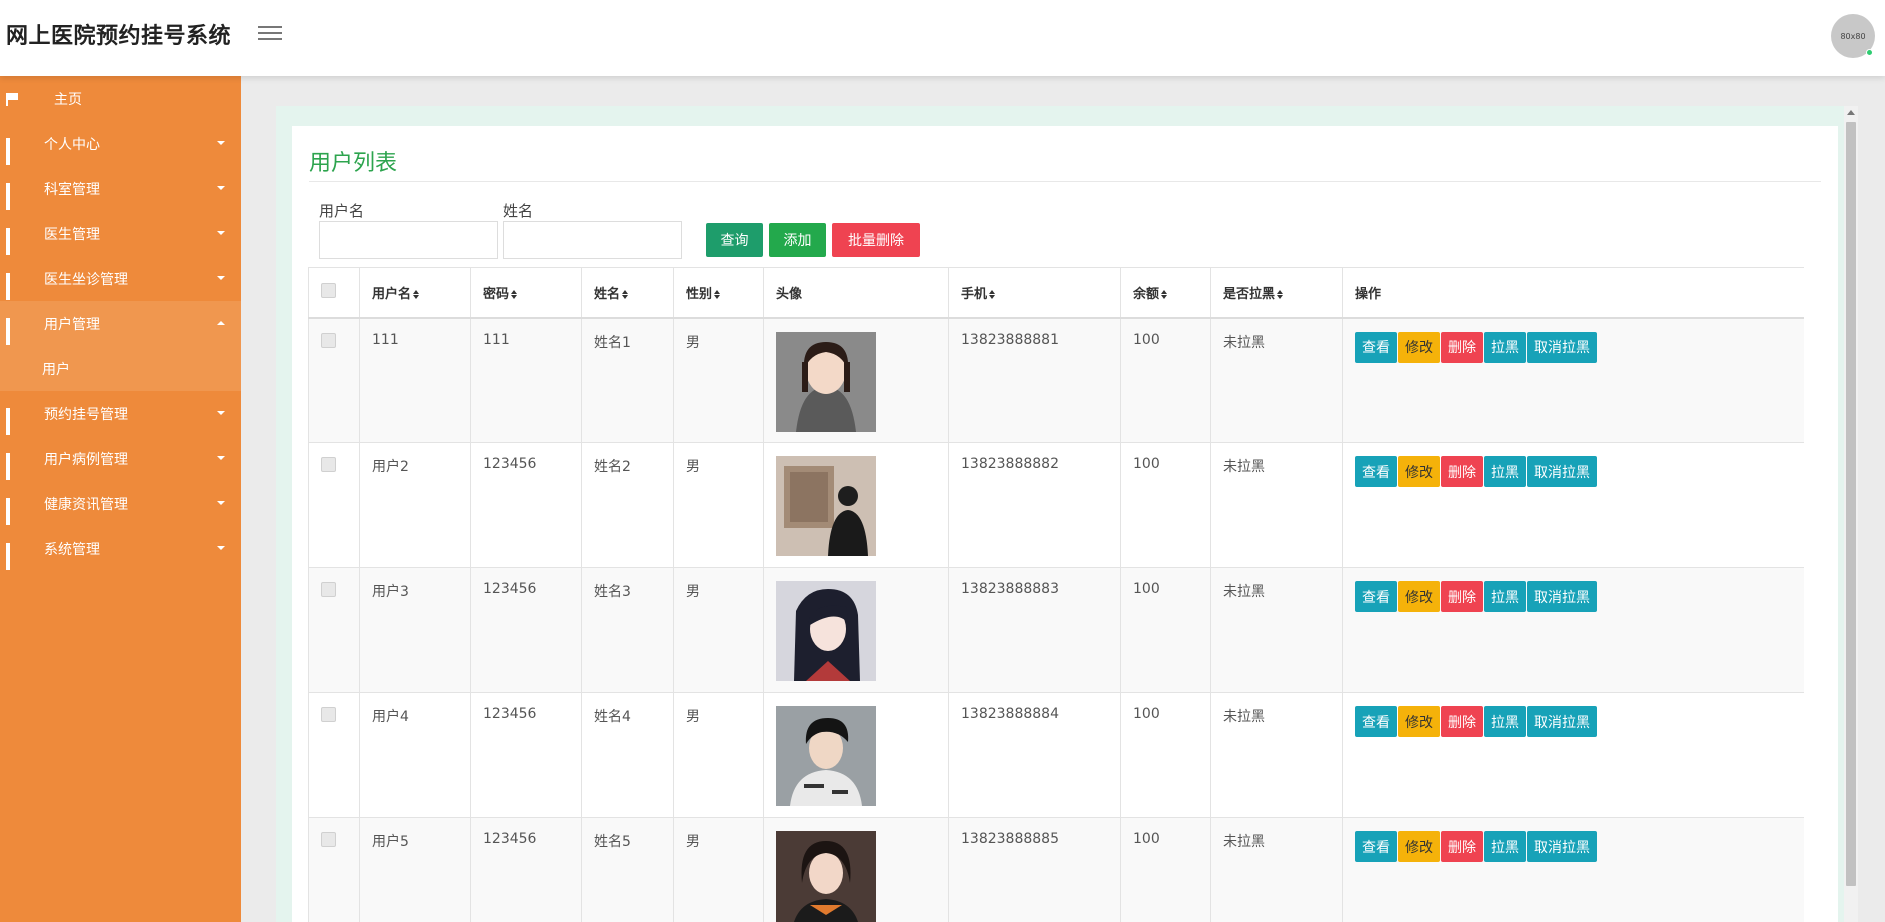 This screenshot has width=1885, height=922. What do you see at coordinates (1368, 294) in the screenshot?
I see `col-header-label: 操作` at bounding box center [1368, 294].